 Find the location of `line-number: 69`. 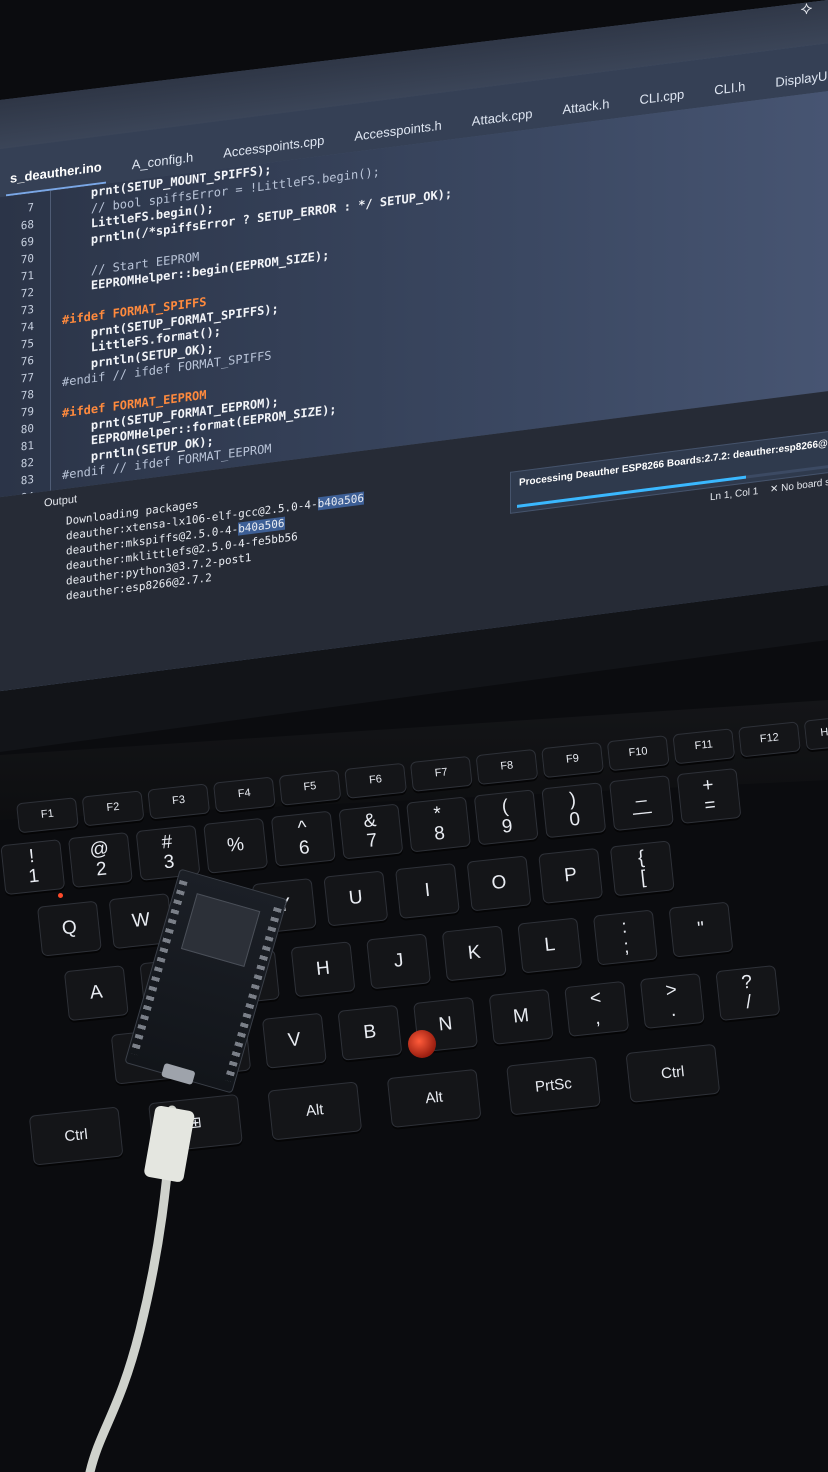

line-number: 69 is located at coordinates (27, 242).